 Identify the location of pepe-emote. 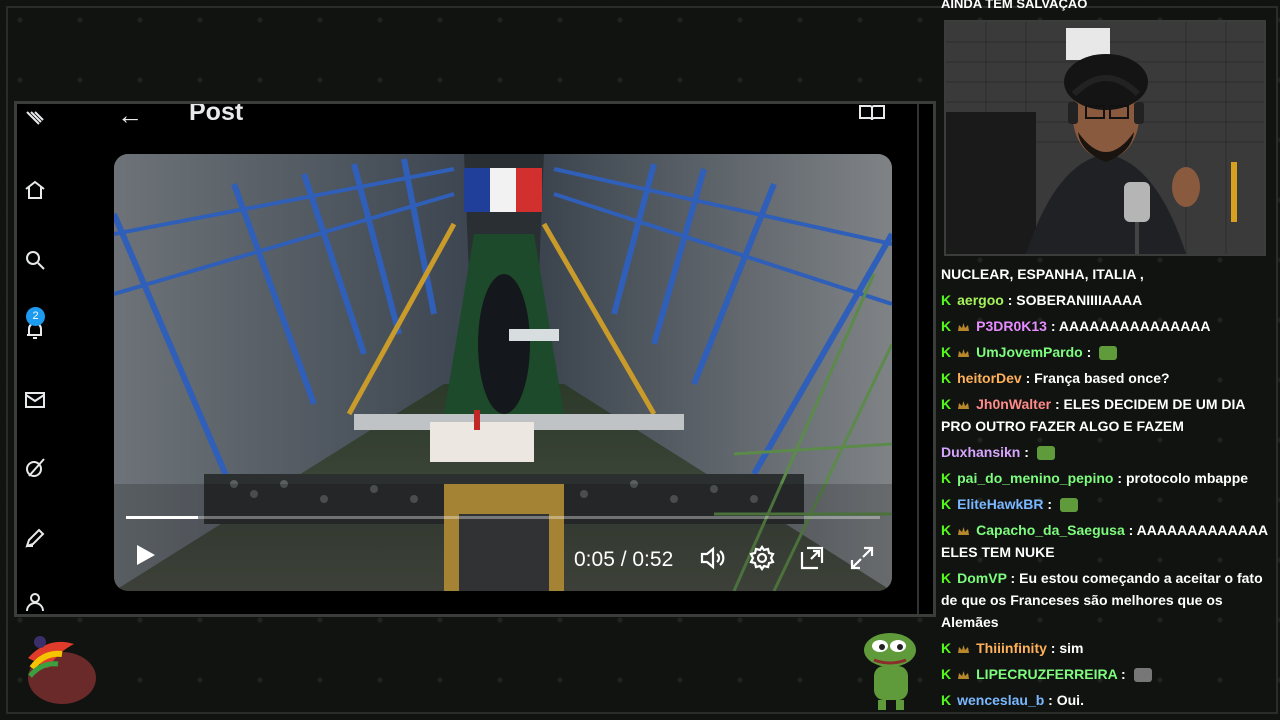
(890, 671).